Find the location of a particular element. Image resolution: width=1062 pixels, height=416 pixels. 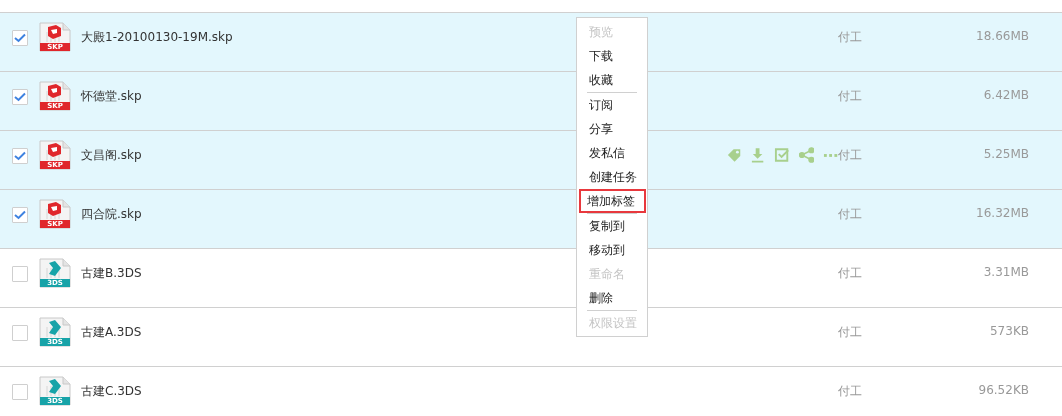

file-name: 文昌阁.skp is located at coordinates (111, 155).